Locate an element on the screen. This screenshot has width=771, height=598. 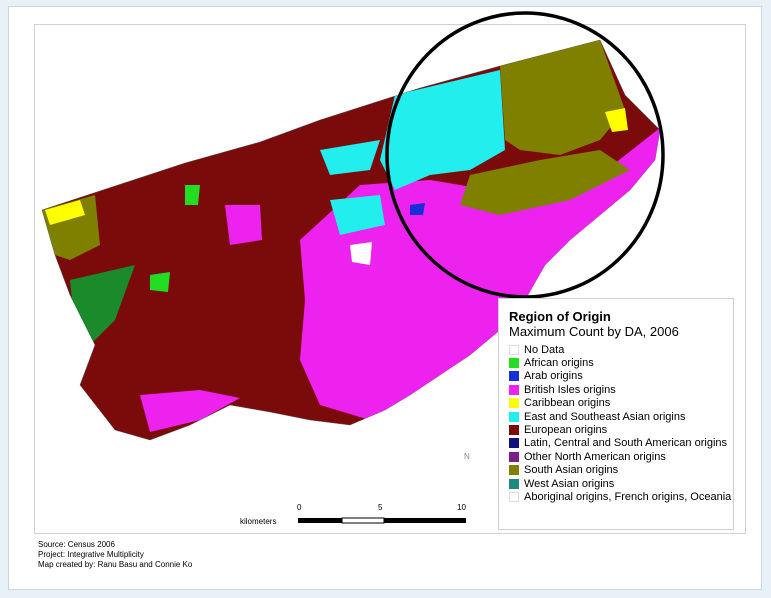
legend-label: East and Southeast Asian origins is located at coordinates (605, 416).